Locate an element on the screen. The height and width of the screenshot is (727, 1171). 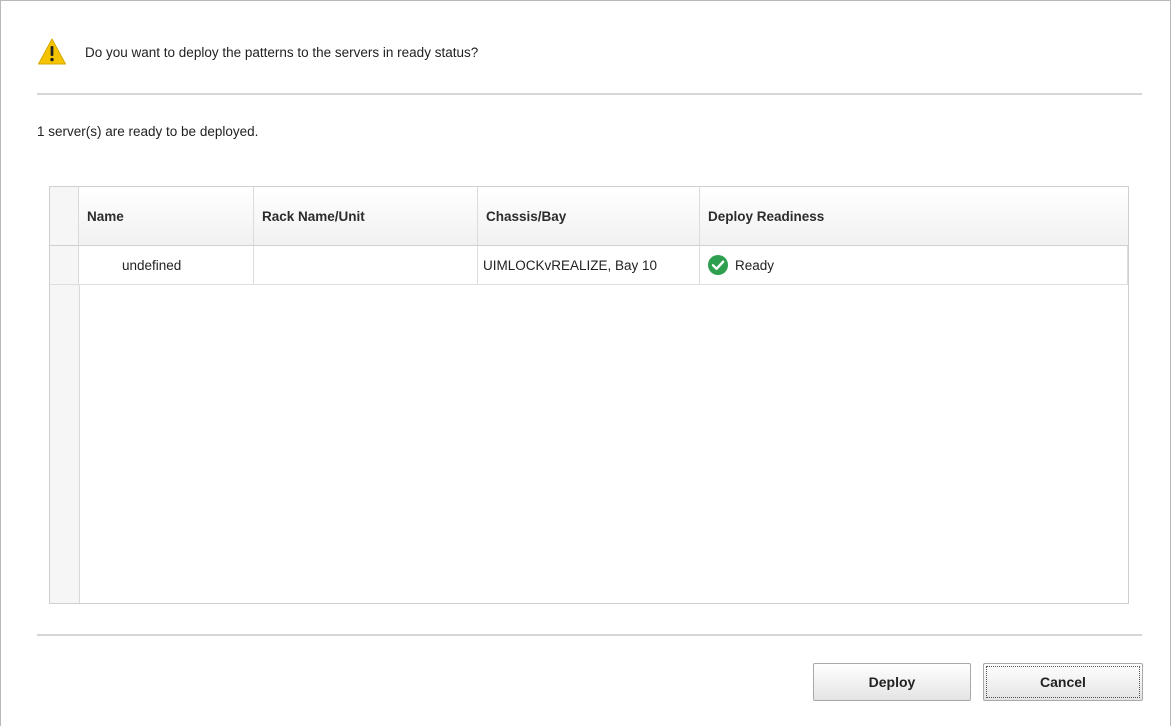
column-header-name: Name is located at coordinates (166, 216).